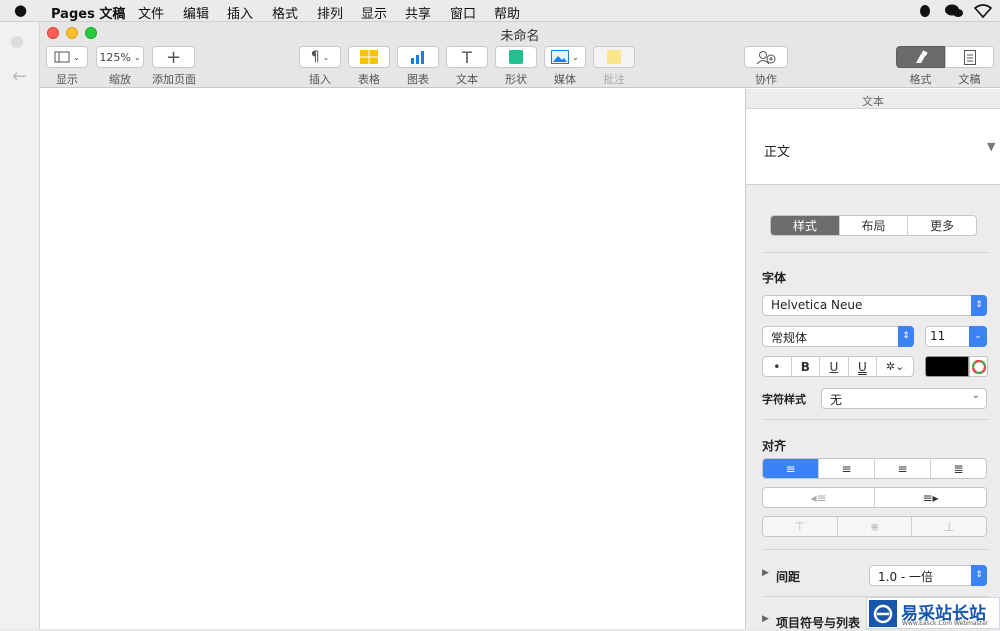 The height and width of the screenshot is (631, 1000). Describe the element at coordinates (285, 12) in the screenshot. I see `menu-format: 格式` at that location.